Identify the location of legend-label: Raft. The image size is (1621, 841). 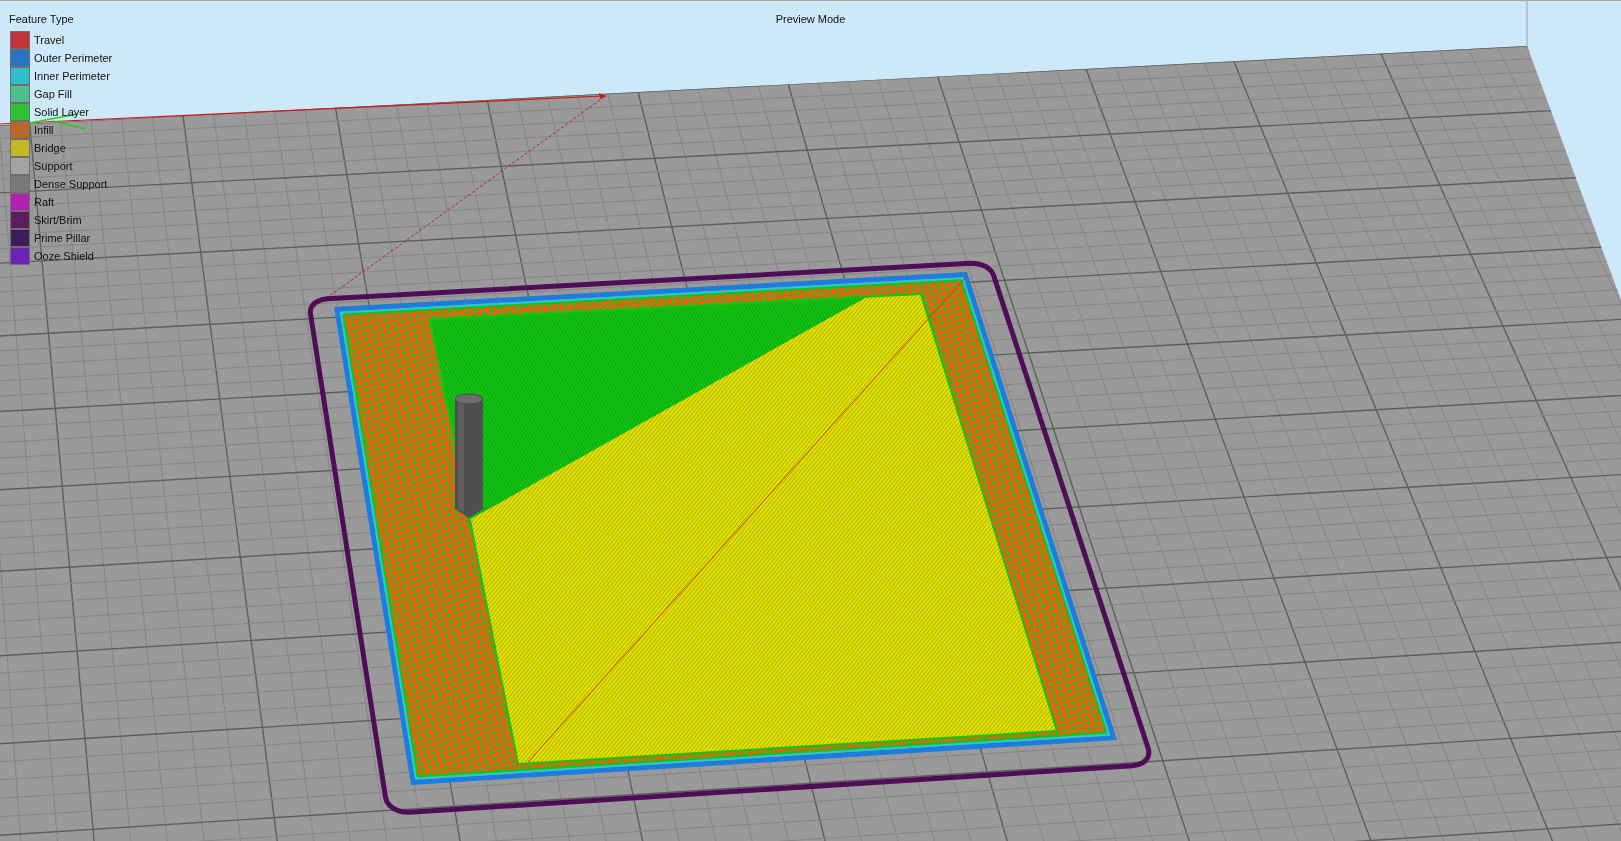
(44, 202).